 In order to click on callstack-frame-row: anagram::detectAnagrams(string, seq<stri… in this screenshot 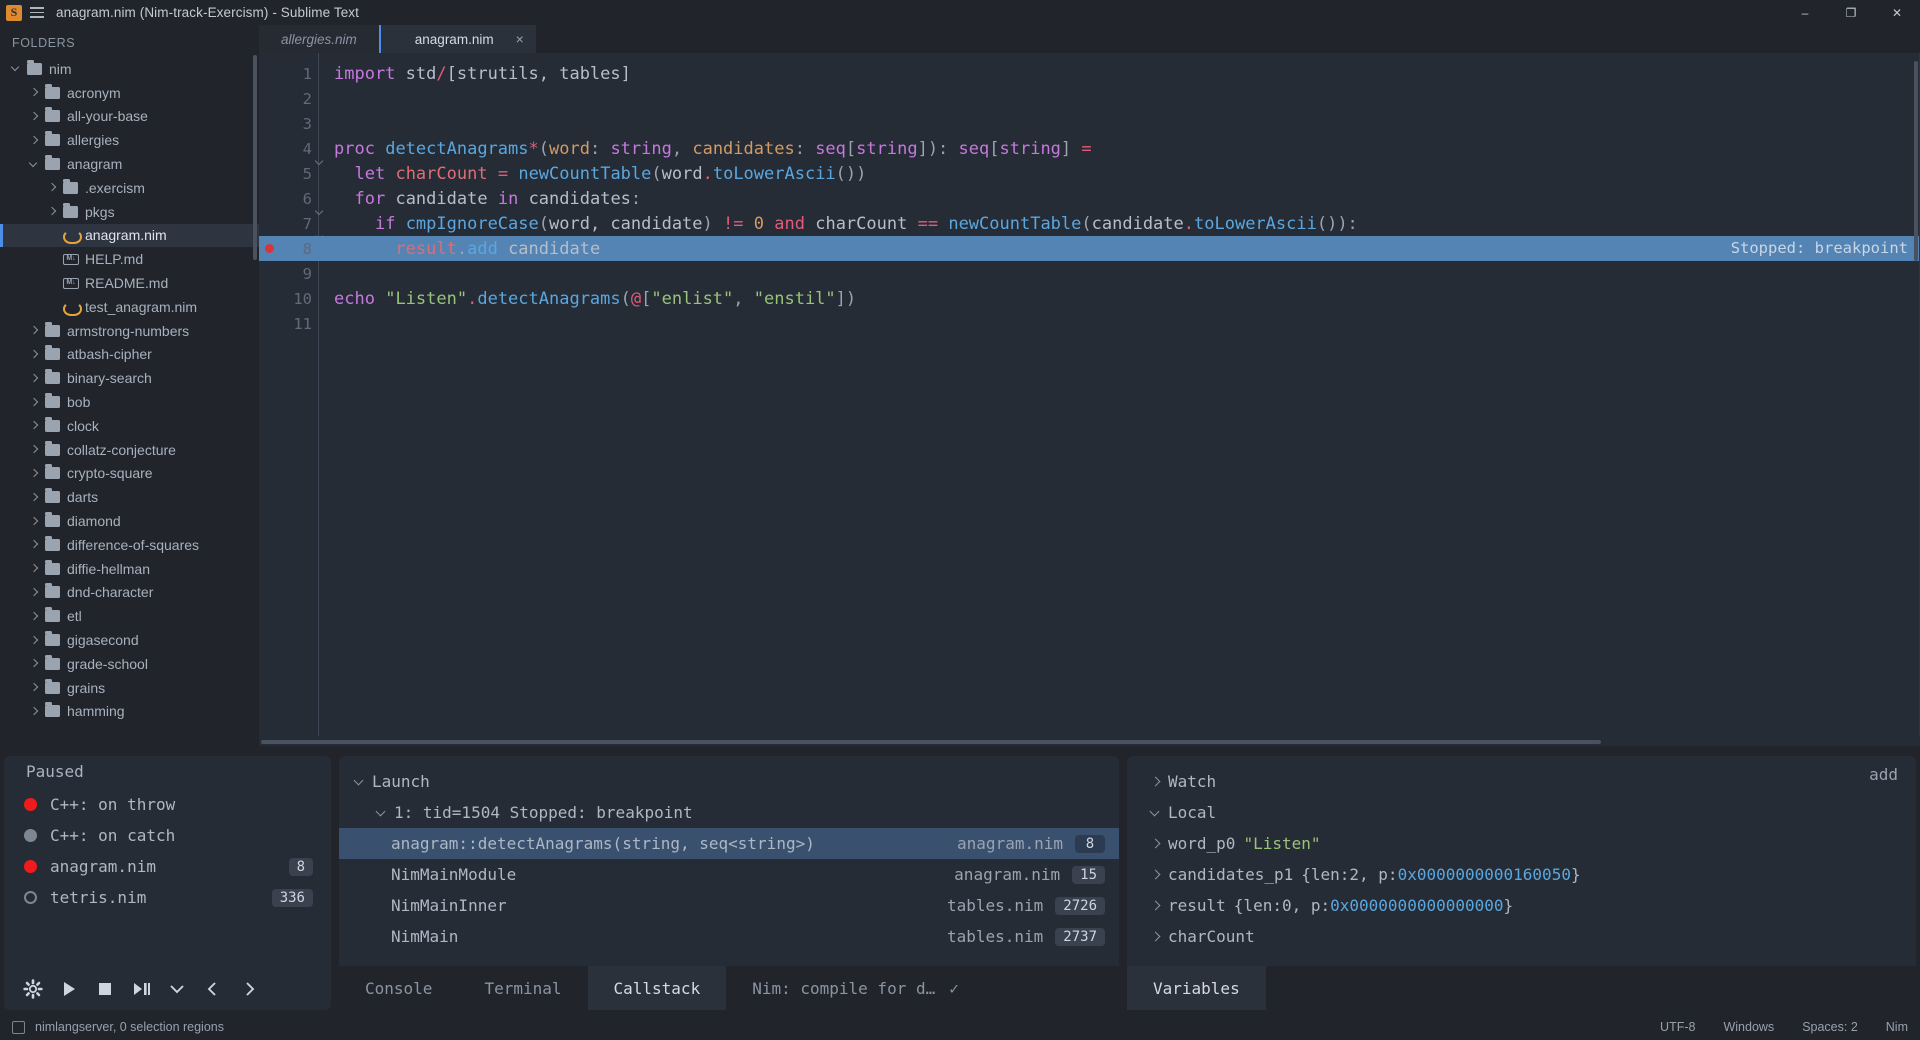, I will do `click(729, 843)`.